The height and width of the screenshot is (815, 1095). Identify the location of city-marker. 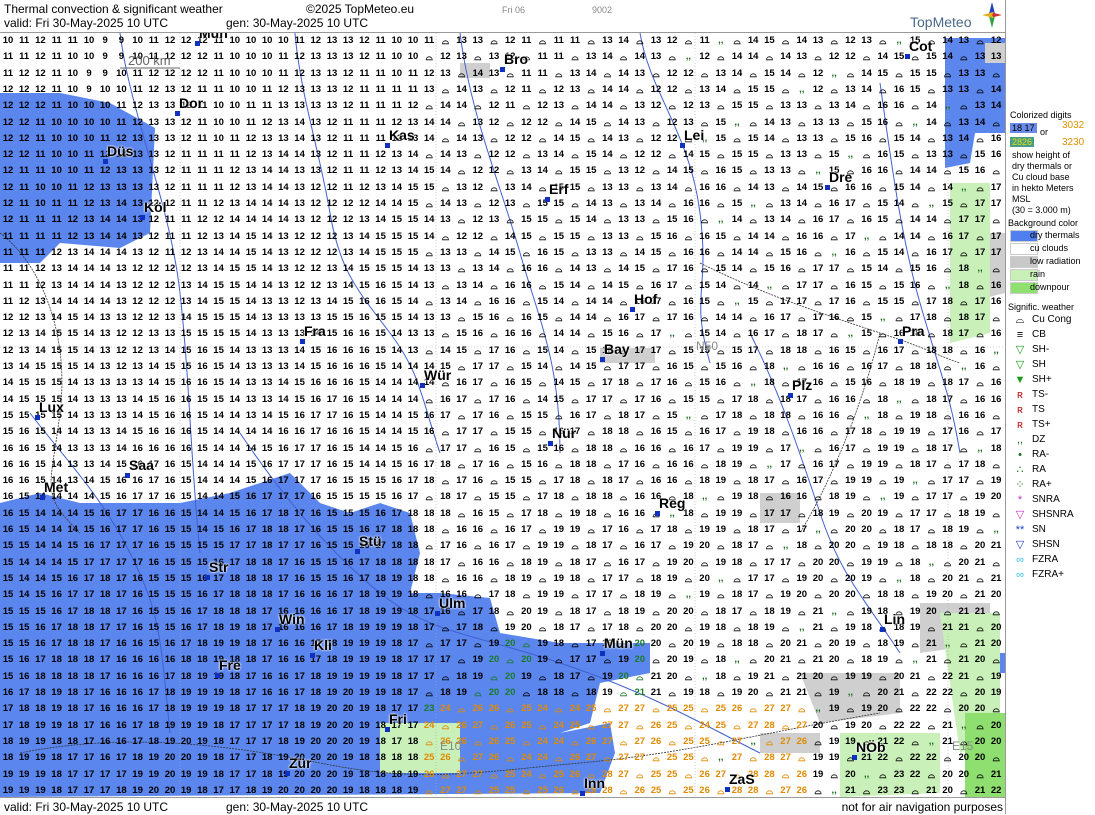
(105, 161).